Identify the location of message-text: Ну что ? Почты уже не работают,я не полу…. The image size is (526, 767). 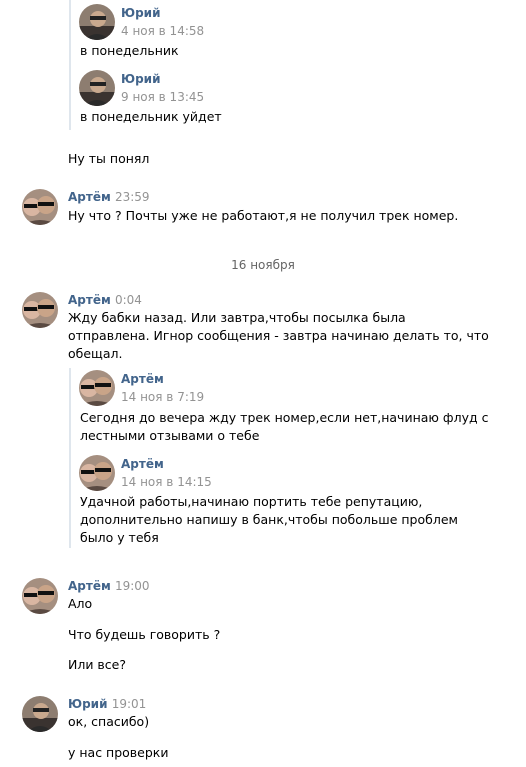
(263, 215).